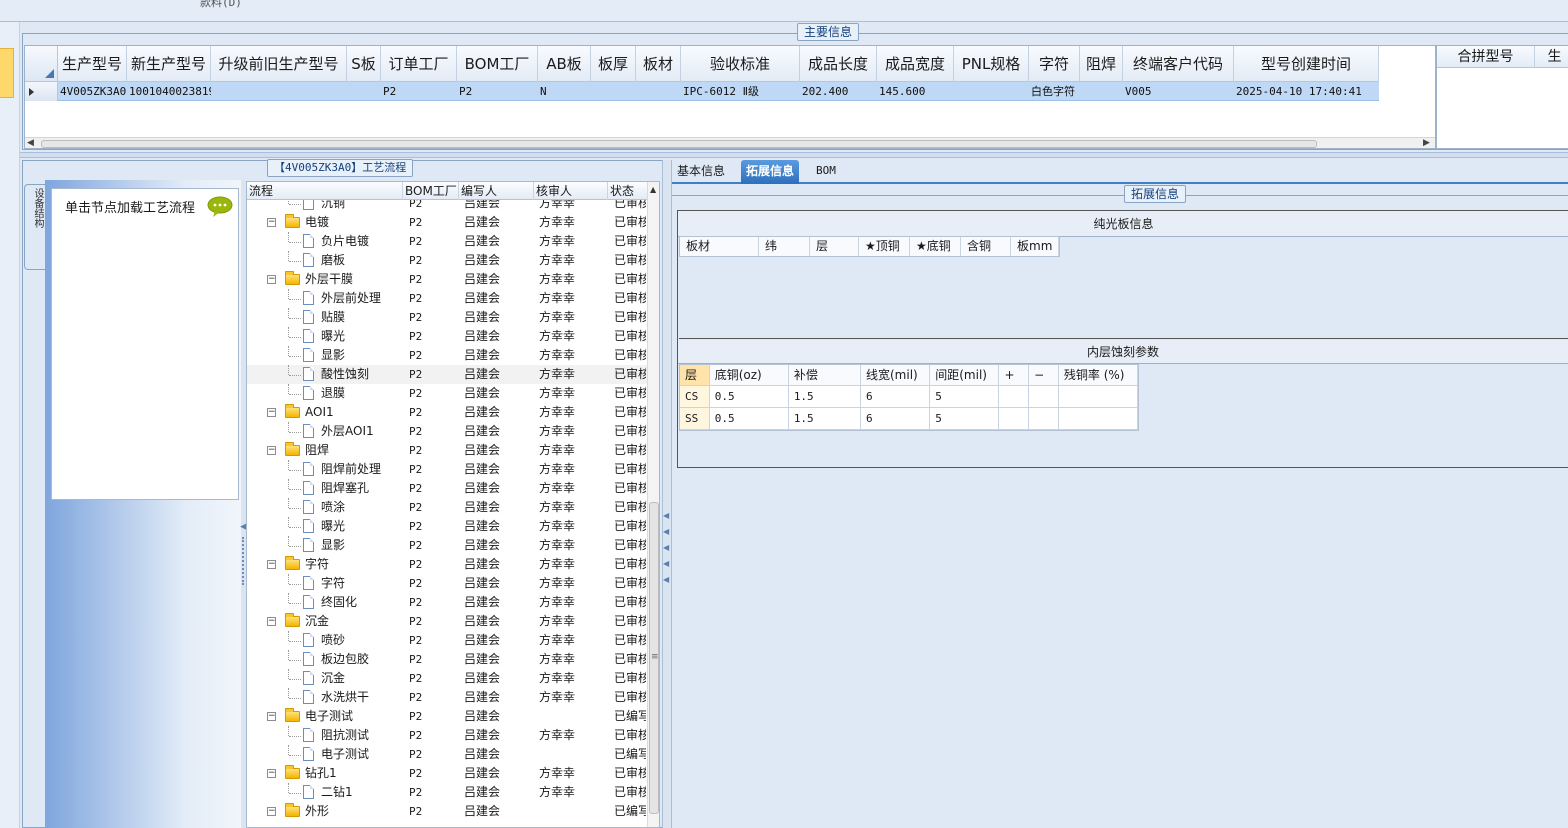 The image size is (1568, 828). Describe the element at coordinates (319, 412) in the screenshot. I see `tree-node-label: AOI1` at that location.